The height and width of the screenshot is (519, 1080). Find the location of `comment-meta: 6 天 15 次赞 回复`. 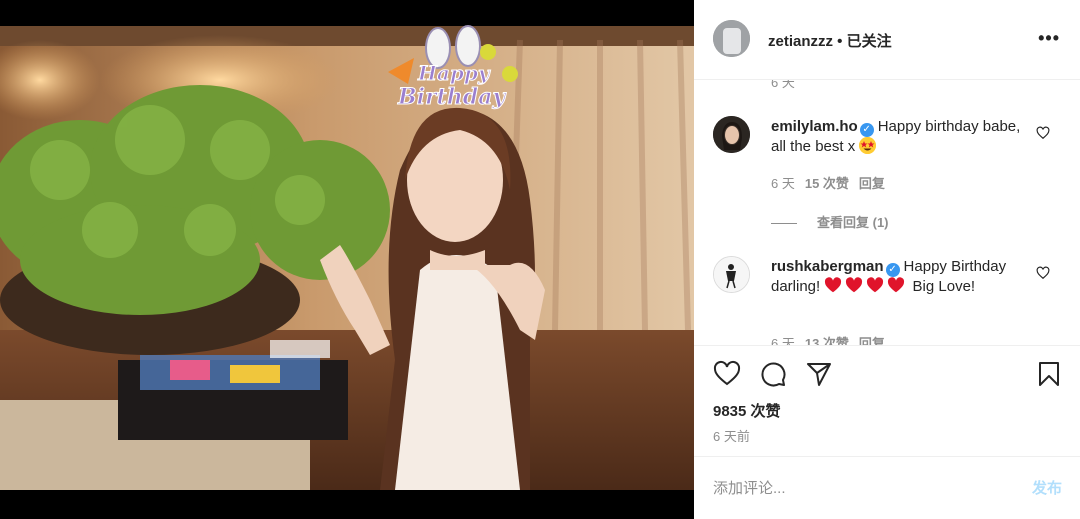

comment-meta: 6 天 15 次赞 回复 is located at coordinates (828, 182).